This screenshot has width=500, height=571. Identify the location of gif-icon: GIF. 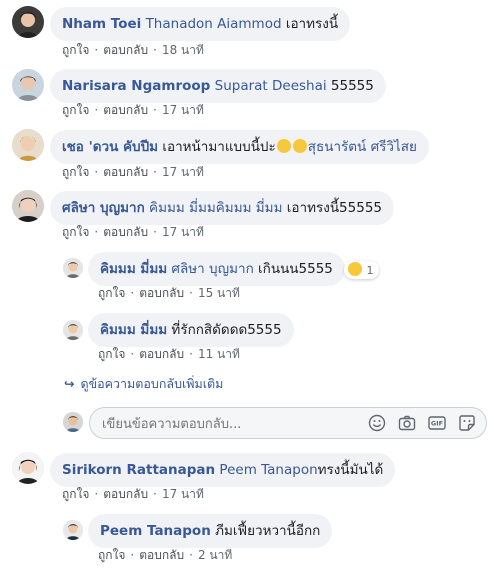
(437, 423).